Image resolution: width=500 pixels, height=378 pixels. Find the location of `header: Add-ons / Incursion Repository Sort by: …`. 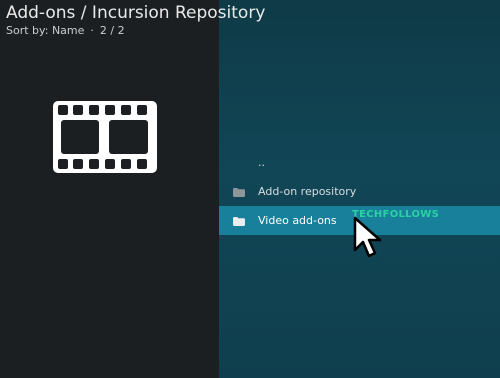

header: Add-ons / Incursion Repository Sort by: … is located at coordinates (135, 19).